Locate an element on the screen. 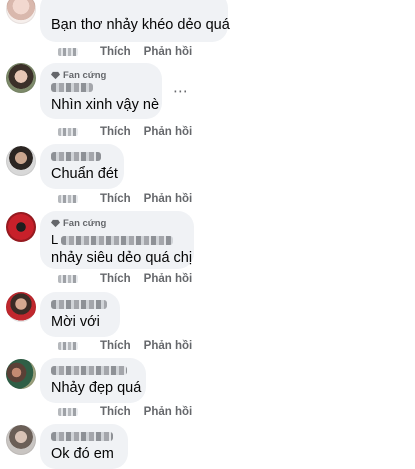 The width and height of the screenshot is (415, 469). more-options-icon: ⋯ is located at coordinates (181, 91).